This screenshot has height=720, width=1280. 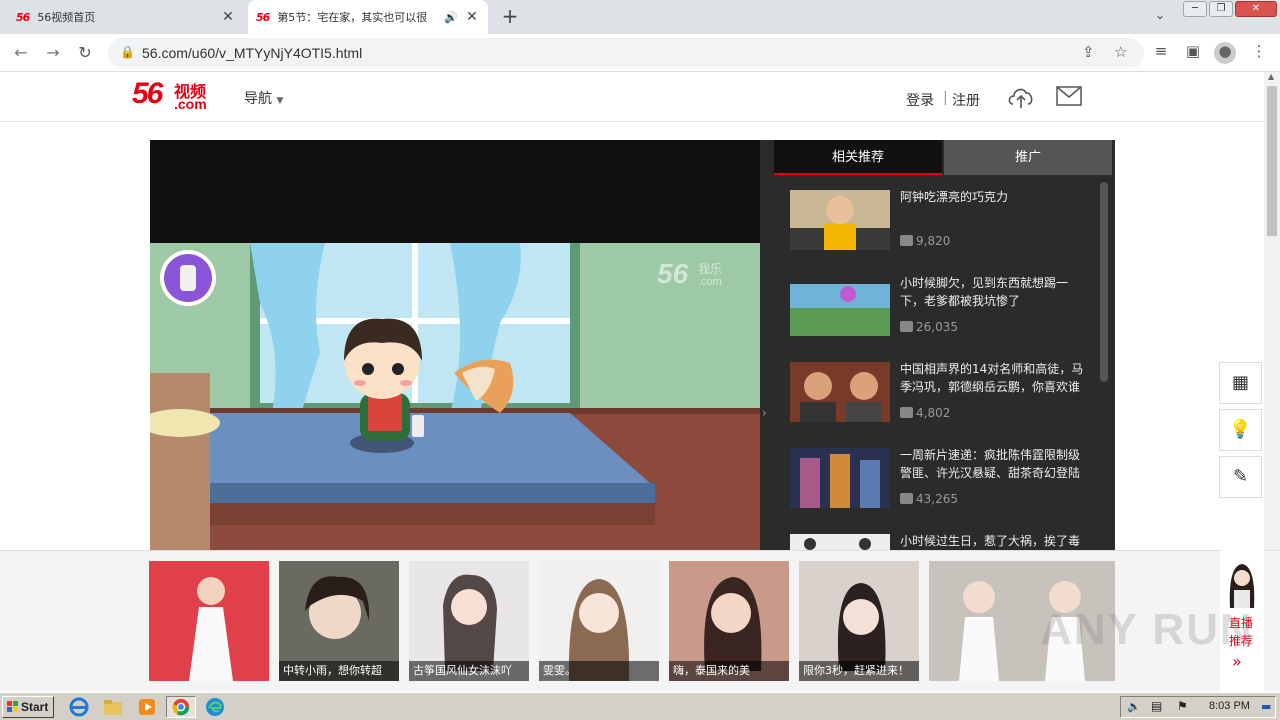 I want to click on login-link: 登录, so click(x=920, y=100).